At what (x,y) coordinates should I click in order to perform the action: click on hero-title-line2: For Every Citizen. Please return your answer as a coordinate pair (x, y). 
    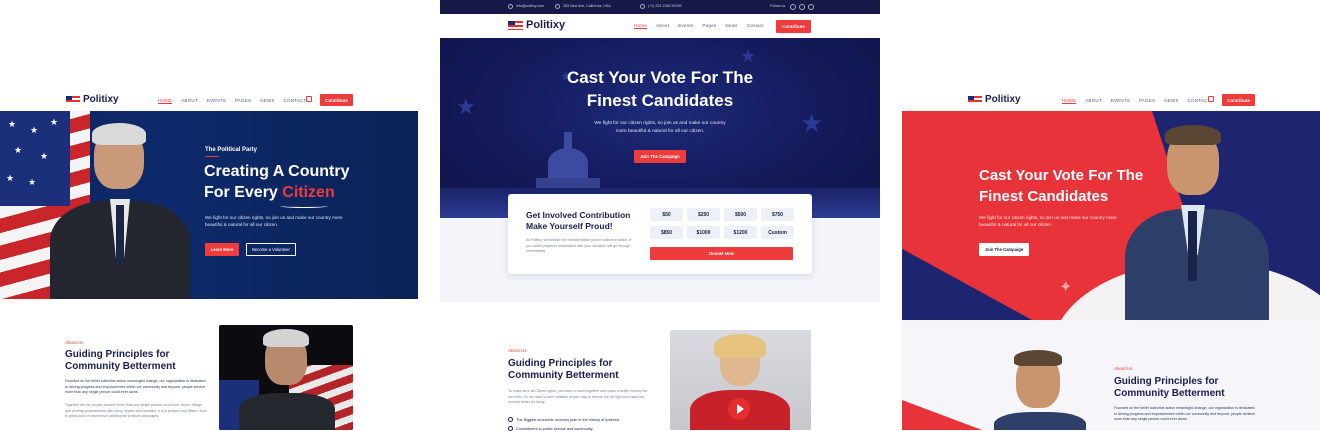
    Looking at the image, I should click on (269, 192).